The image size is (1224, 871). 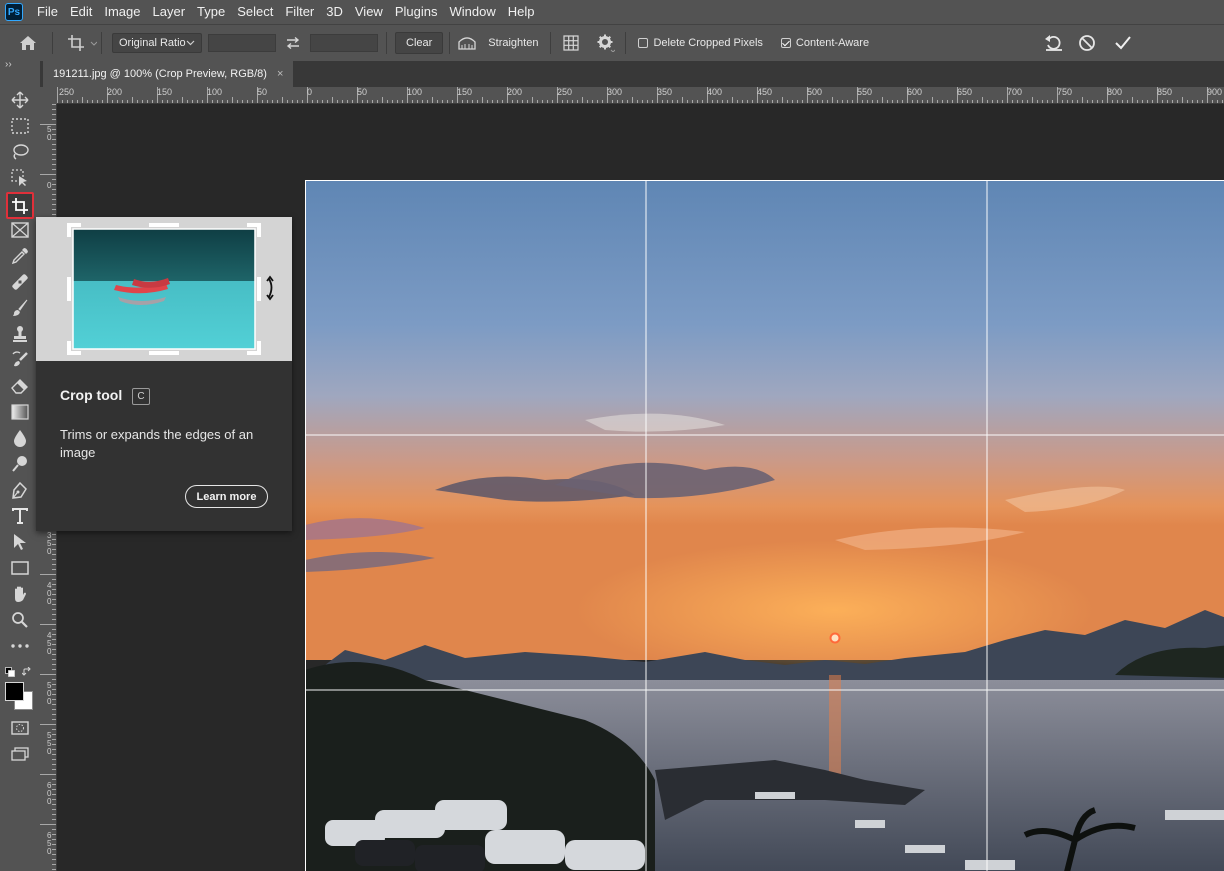 I want to click on ruler-label: 400, so click(x=715, y=92).